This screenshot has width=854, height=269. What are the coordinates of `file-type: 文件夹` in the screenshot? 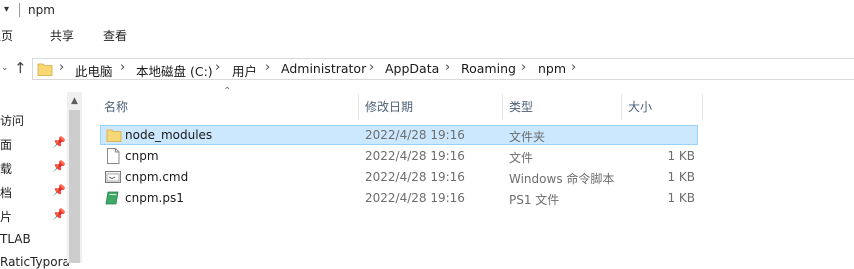 It's located at (527, 137).